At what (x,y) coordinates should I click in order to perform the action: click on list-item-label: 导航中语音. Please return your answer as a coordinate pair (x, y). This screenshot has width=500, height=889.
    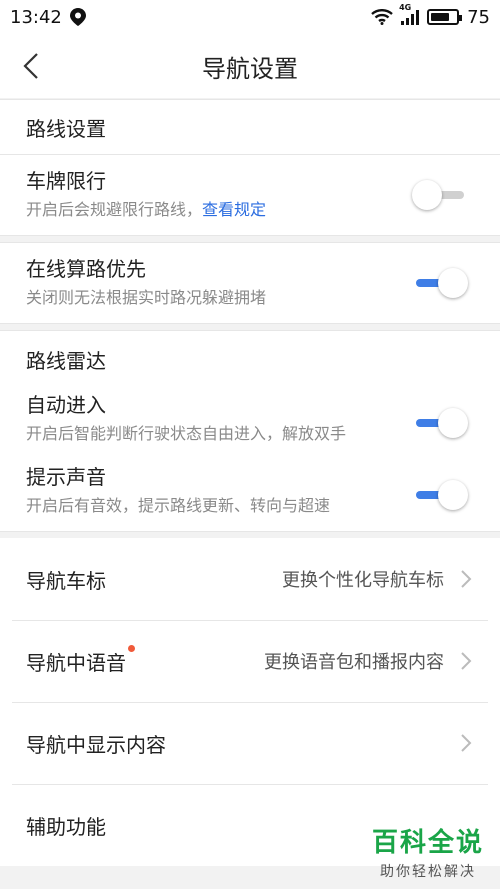
    Looking at the image, I should click on (80, 660).